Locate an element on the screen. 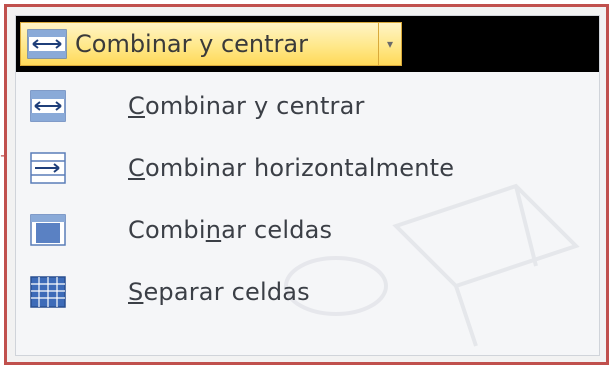 Image resolution: width=613 pixels, height=367 pixels. menu-item-merge-center: Combinar y centrar is located at coordinates (307, 106).